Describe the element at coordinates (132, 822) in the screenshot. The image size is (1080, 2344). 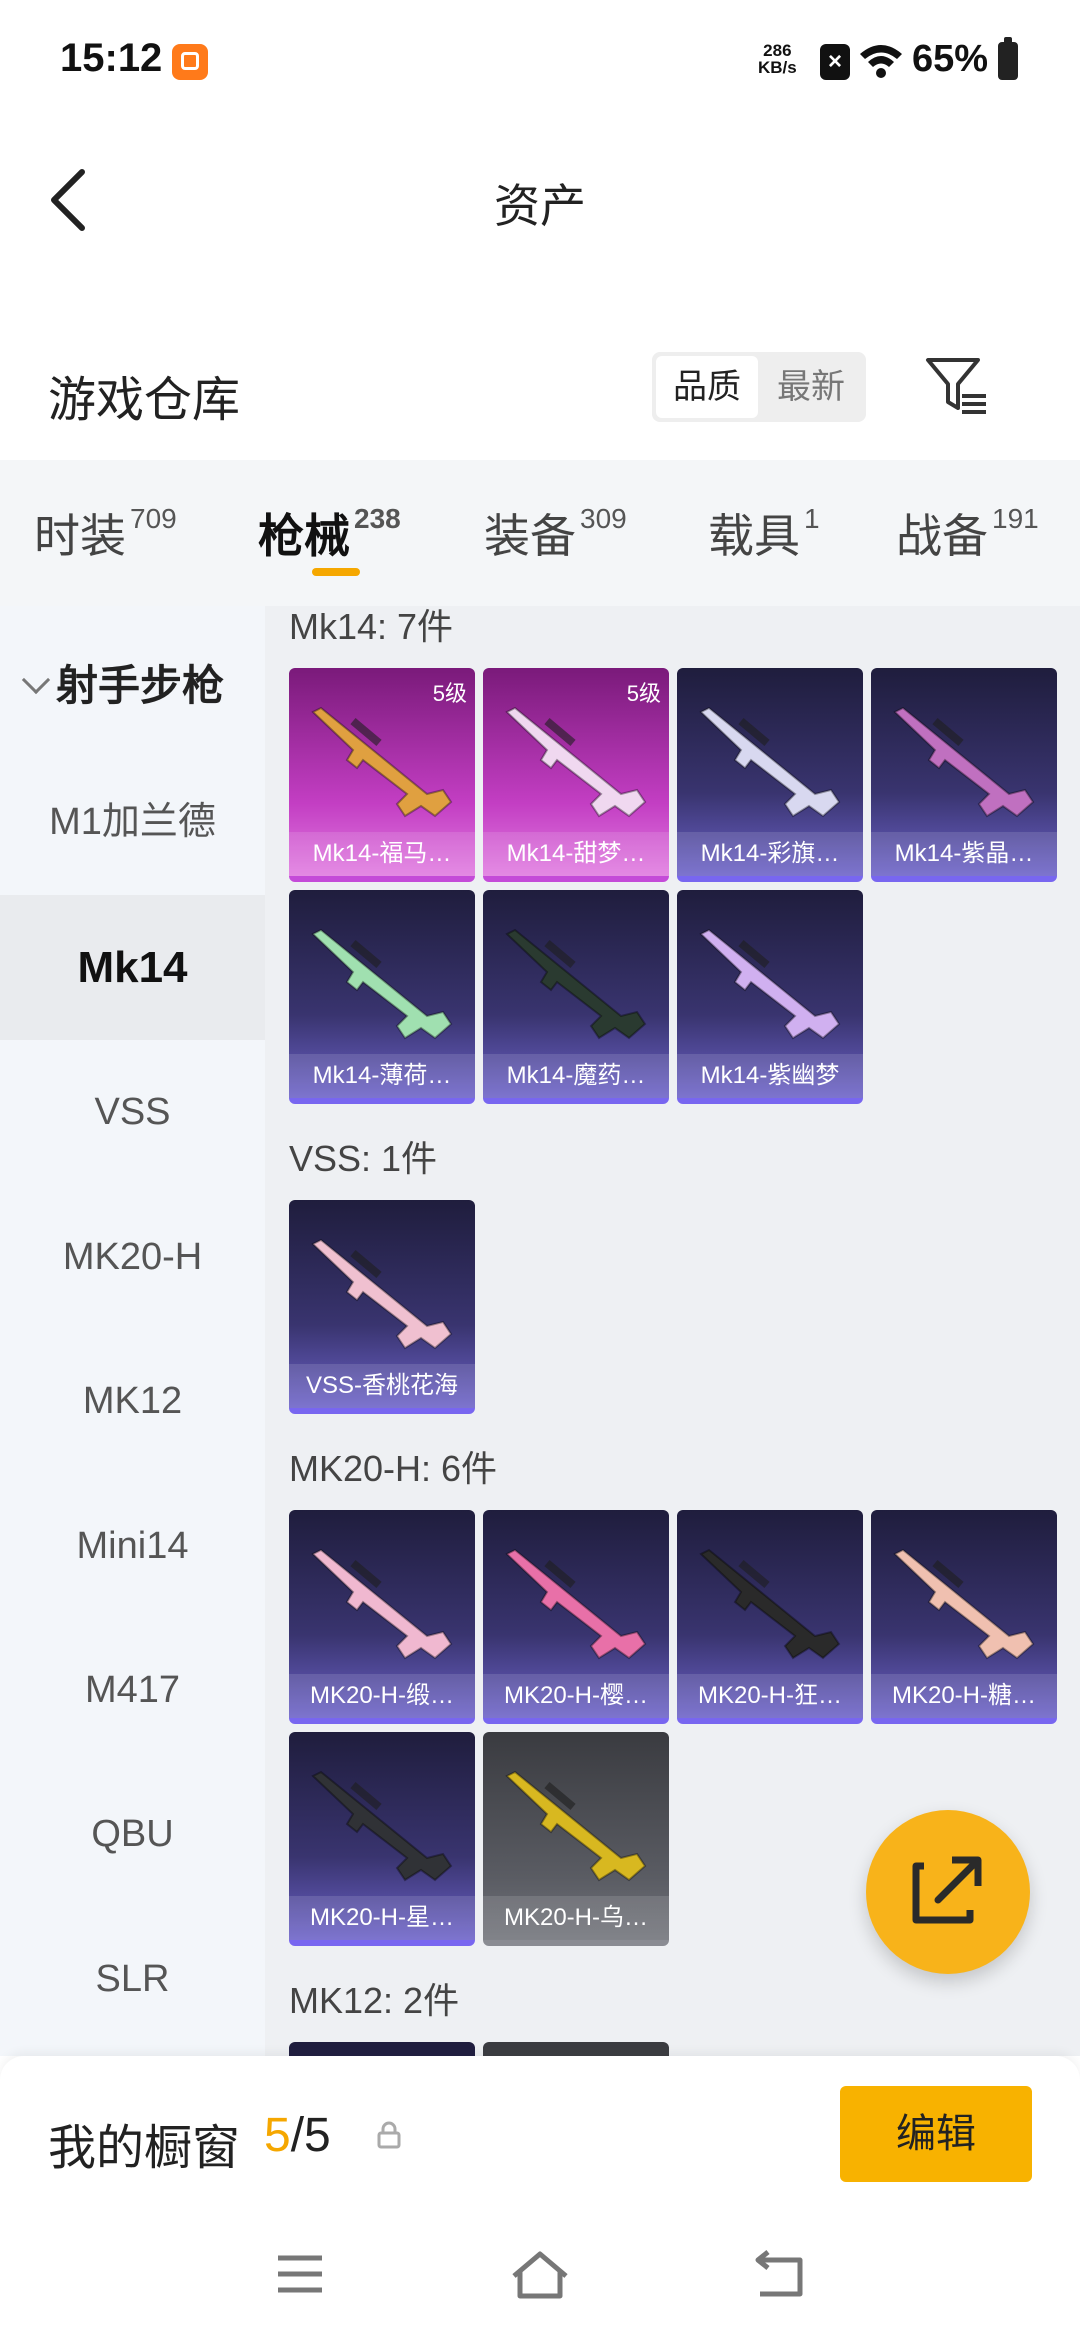
I see `sidebar-item: M1加兰德` at that location.